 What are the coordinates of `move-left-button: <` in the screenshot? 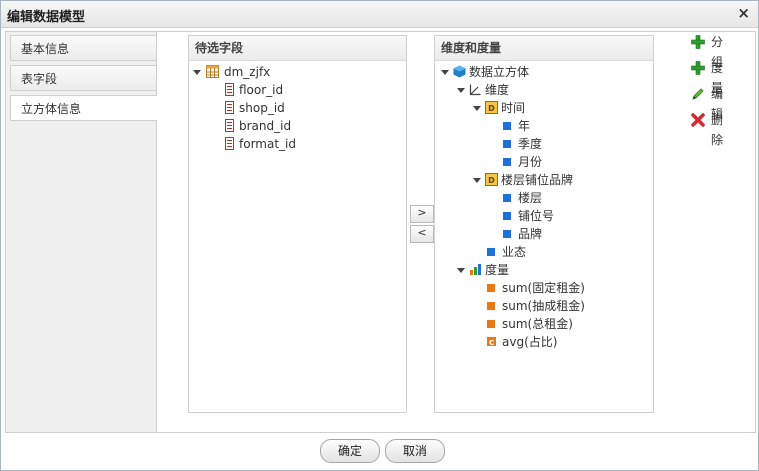 It's located at (422, 234).